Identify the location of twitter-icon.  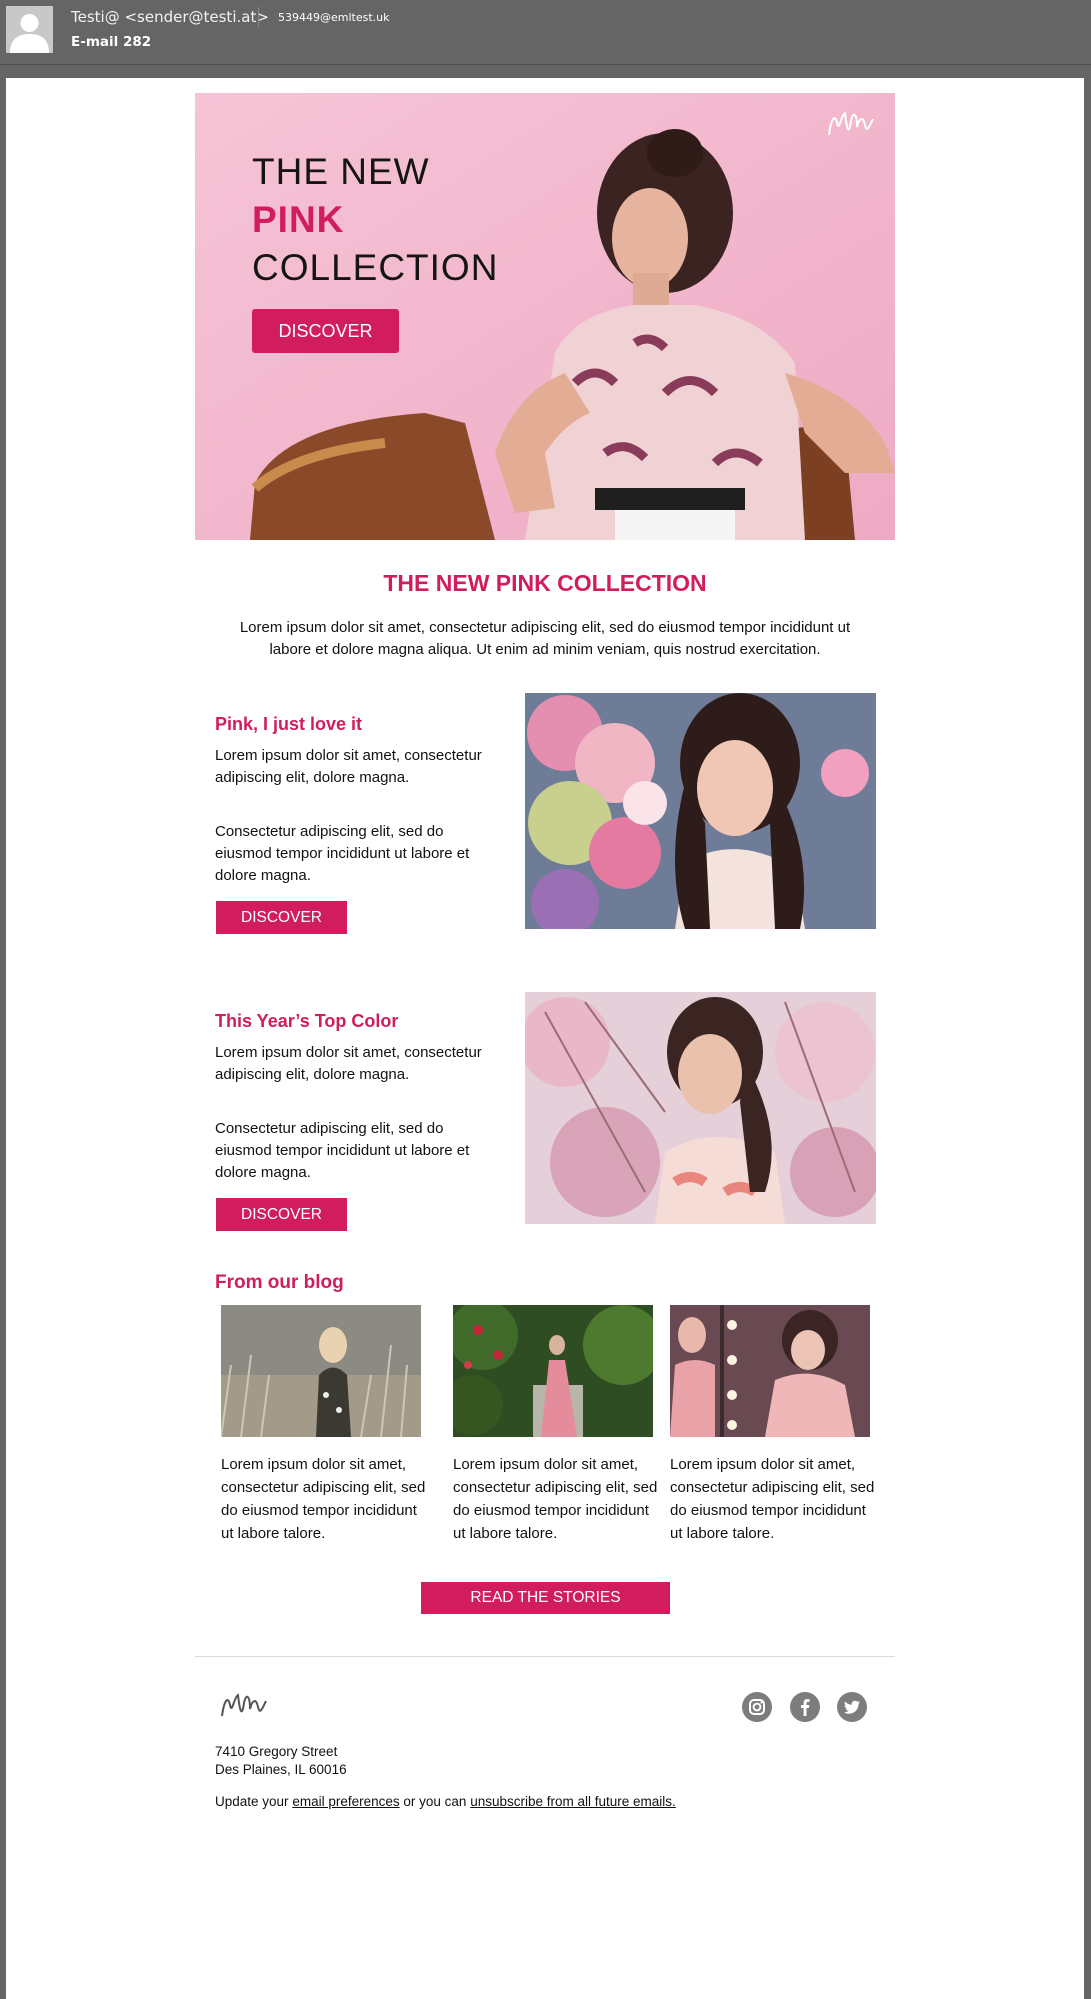
(852, 1707).